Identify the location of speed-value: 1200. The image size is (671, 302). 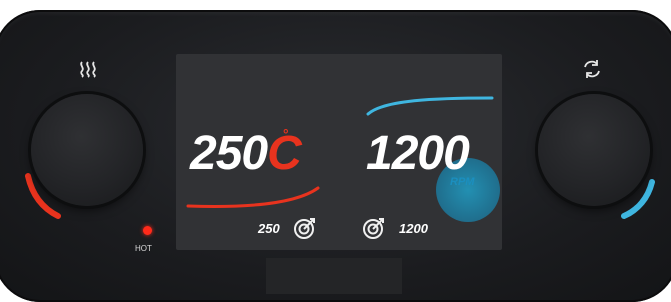
(418, 153).